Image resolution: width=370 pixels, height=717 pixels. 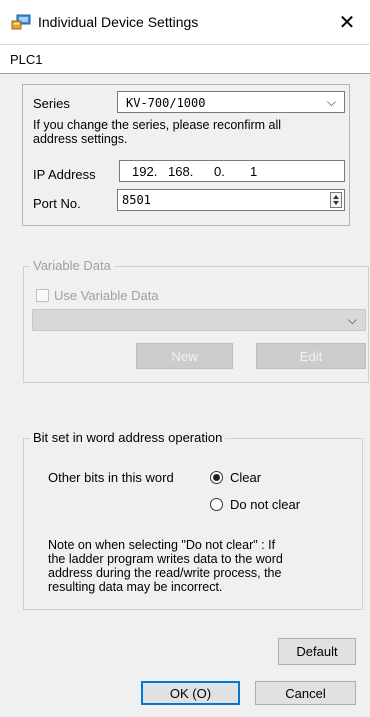 I want to click on window-title: Individual Device Settings, so click(x=118, y=22).